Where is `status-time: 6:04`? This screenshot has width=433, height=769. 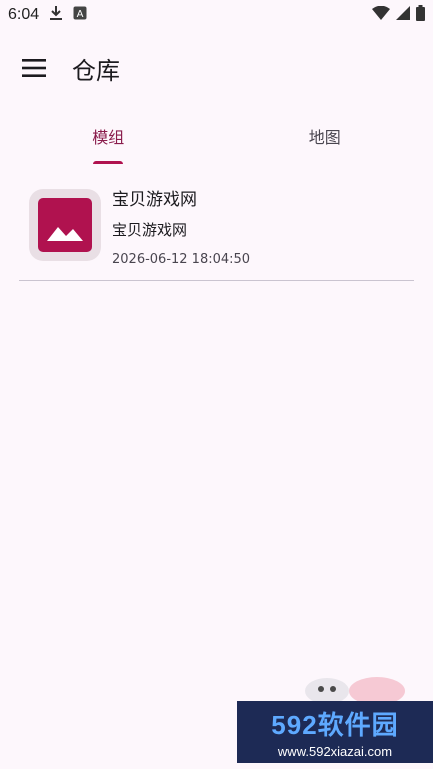
status-time: 6:04 is located at coordinates (24, 14).